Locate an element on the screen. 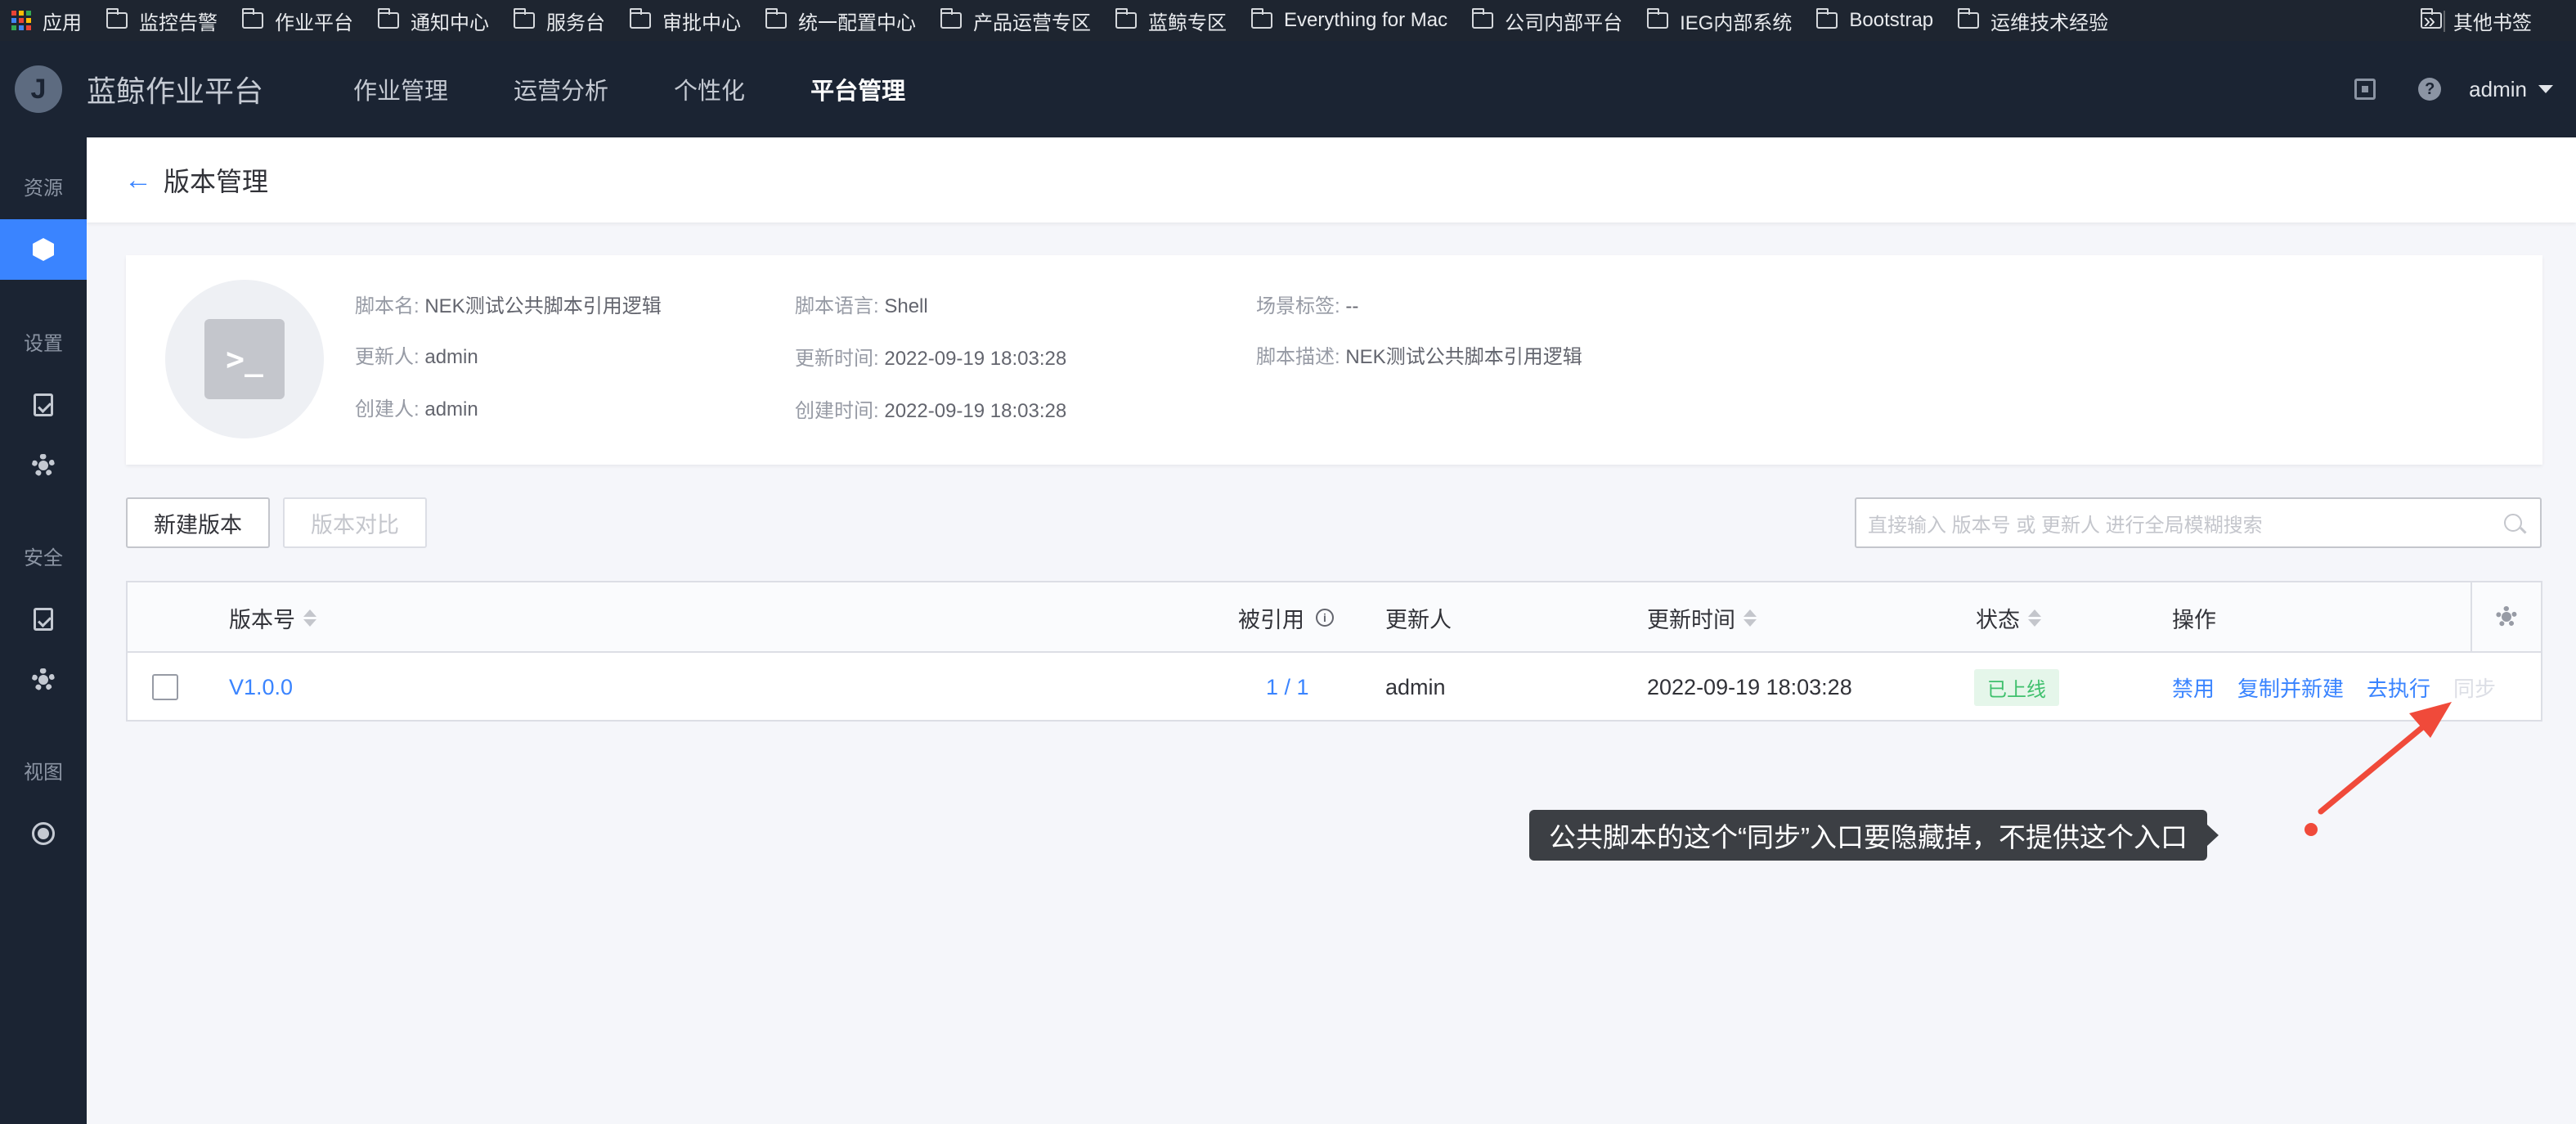 The height and width of the screenshot is (1124, 2576). bookmark-item: 运维技术经验 is located at coordinates (2033, 21).